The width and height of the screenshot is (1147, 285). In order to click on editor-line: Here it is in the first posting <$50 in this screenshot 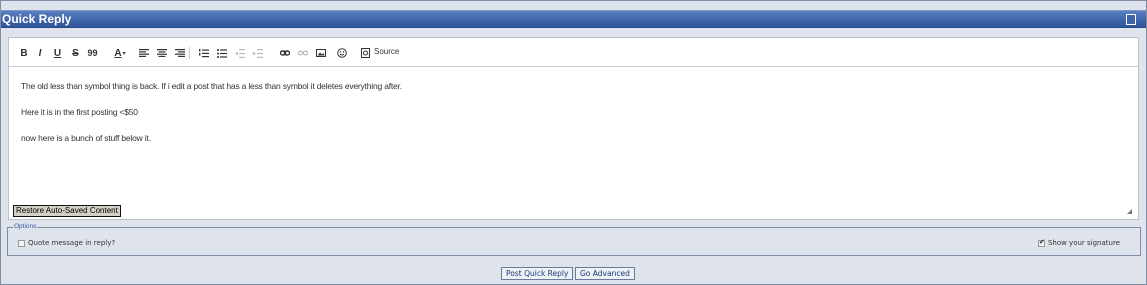, I will do `click(79, 112)`.